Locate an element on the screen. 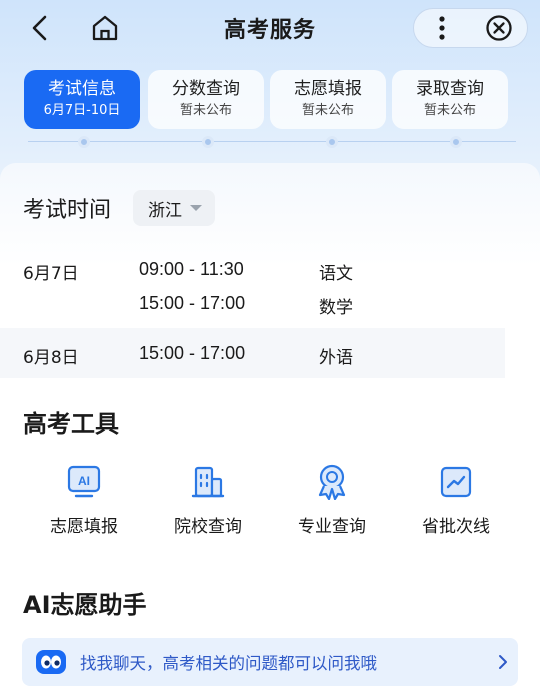  step-timeline is located at coordinates (272, 142).